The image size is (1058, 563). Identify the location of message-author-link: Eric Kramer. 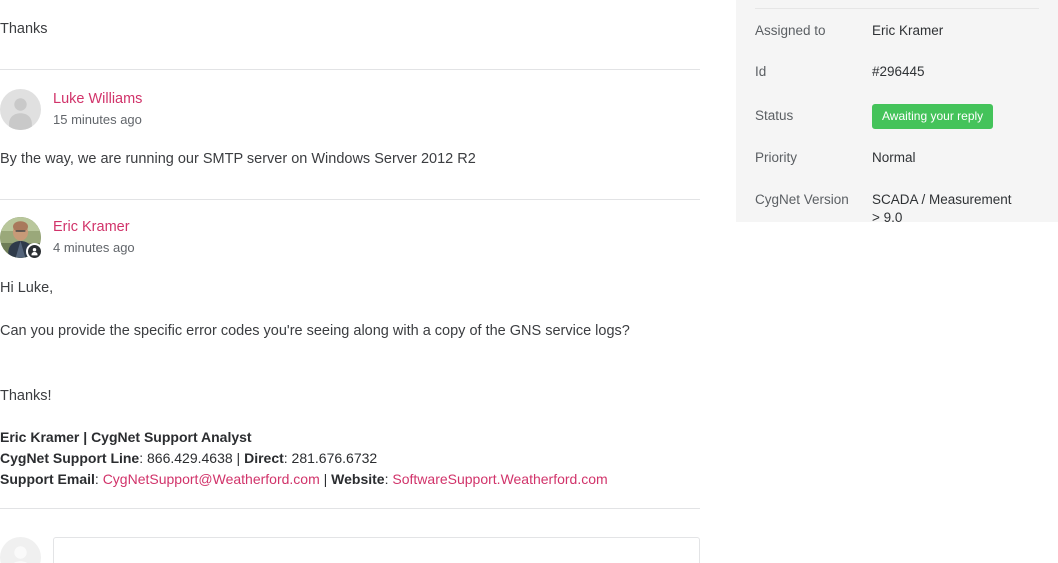
(94, 227).